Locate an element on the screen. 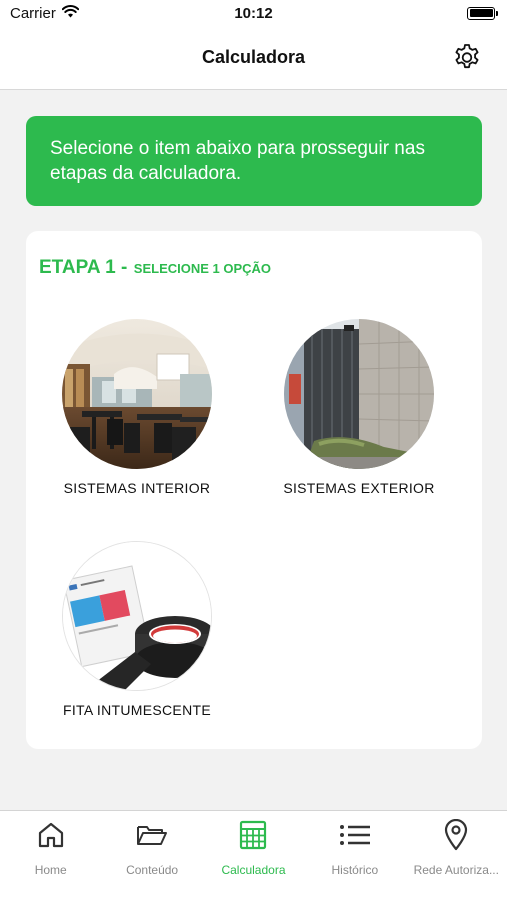 The width and height of the screenshot is (507, 900). step-heading: ETAPA 1 - SELECIONE 1 OPÇÃO is located at coordinates (155, 268).